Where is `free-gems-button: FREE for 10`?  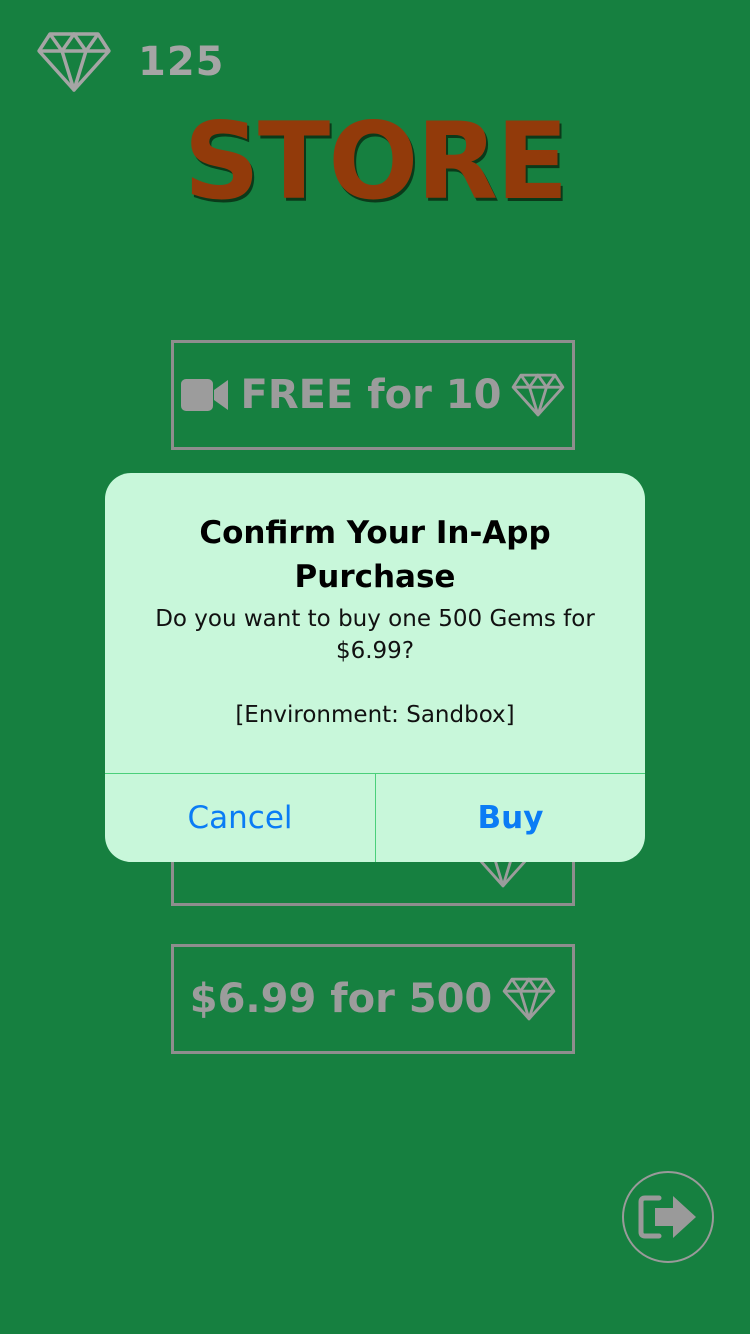 free-gems-button: FREE for 10 is located at coordinates (373, 395).